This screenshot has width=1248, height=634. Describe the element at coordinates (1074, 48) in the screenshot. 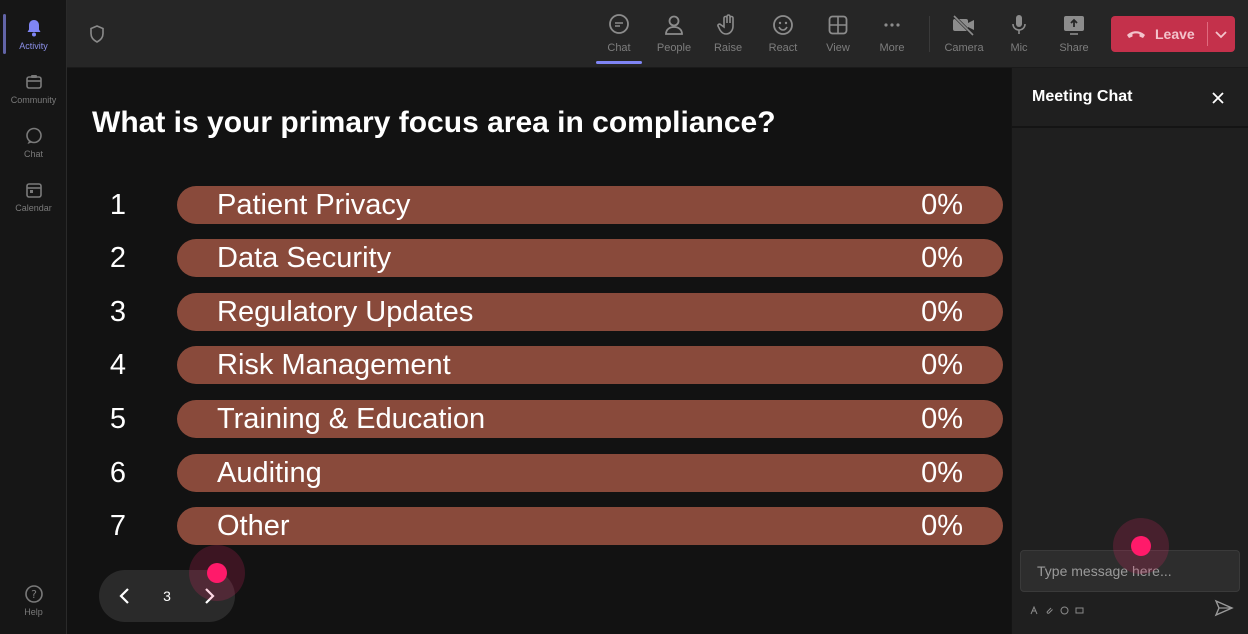

I see `toolbar-button-label: Share` at that location.